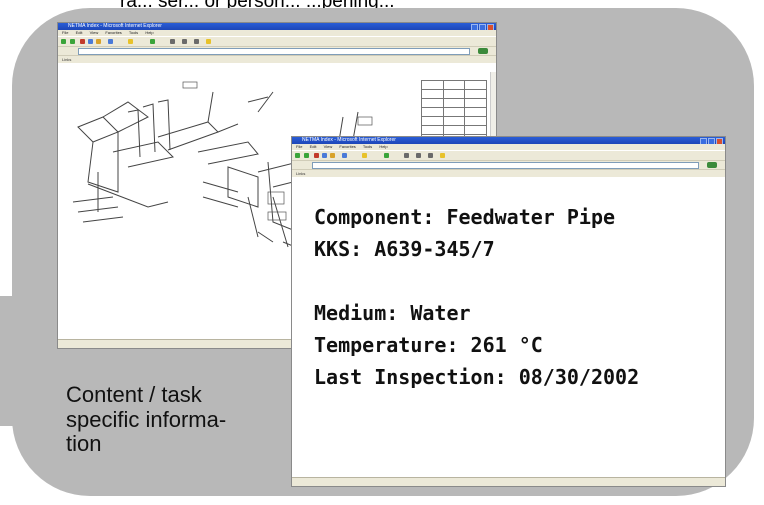 This screenshot has height=505, width=764. Describe the element at coordinates (428, 345) in the screenshot. I see `temperature: Temperature: 261 °C` at that location.